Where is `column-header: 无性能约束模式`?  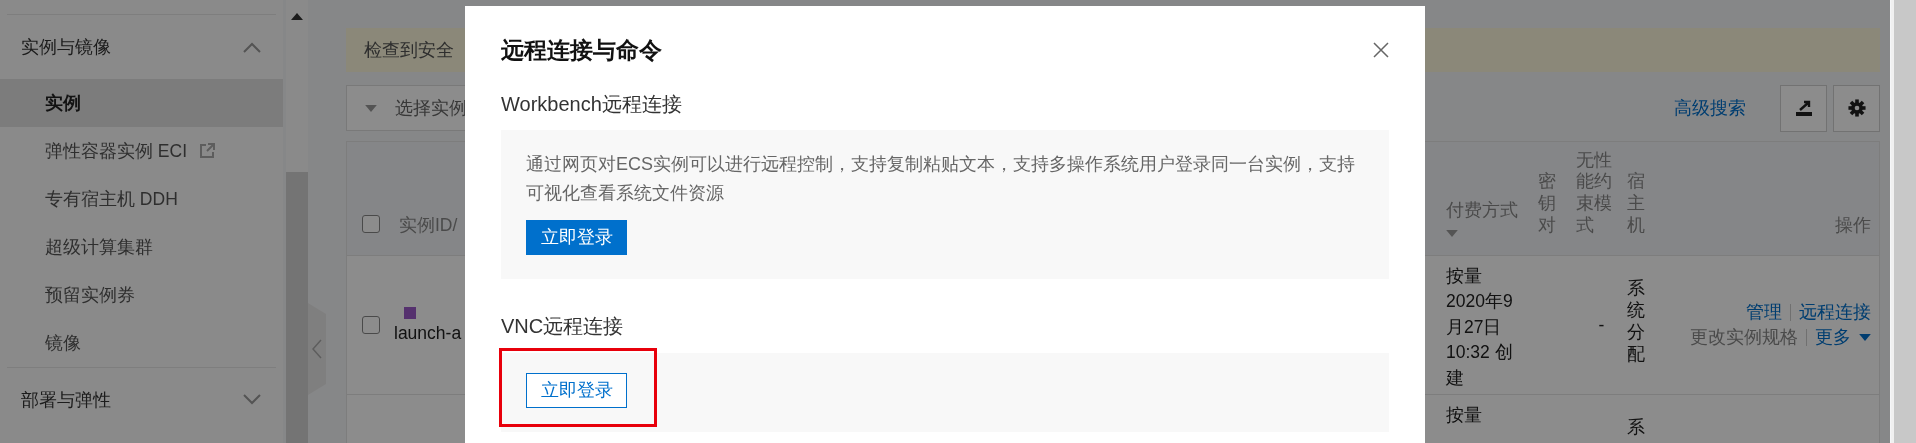 column-header: 无性能约束模式 is located at coordinates (1594, 193).